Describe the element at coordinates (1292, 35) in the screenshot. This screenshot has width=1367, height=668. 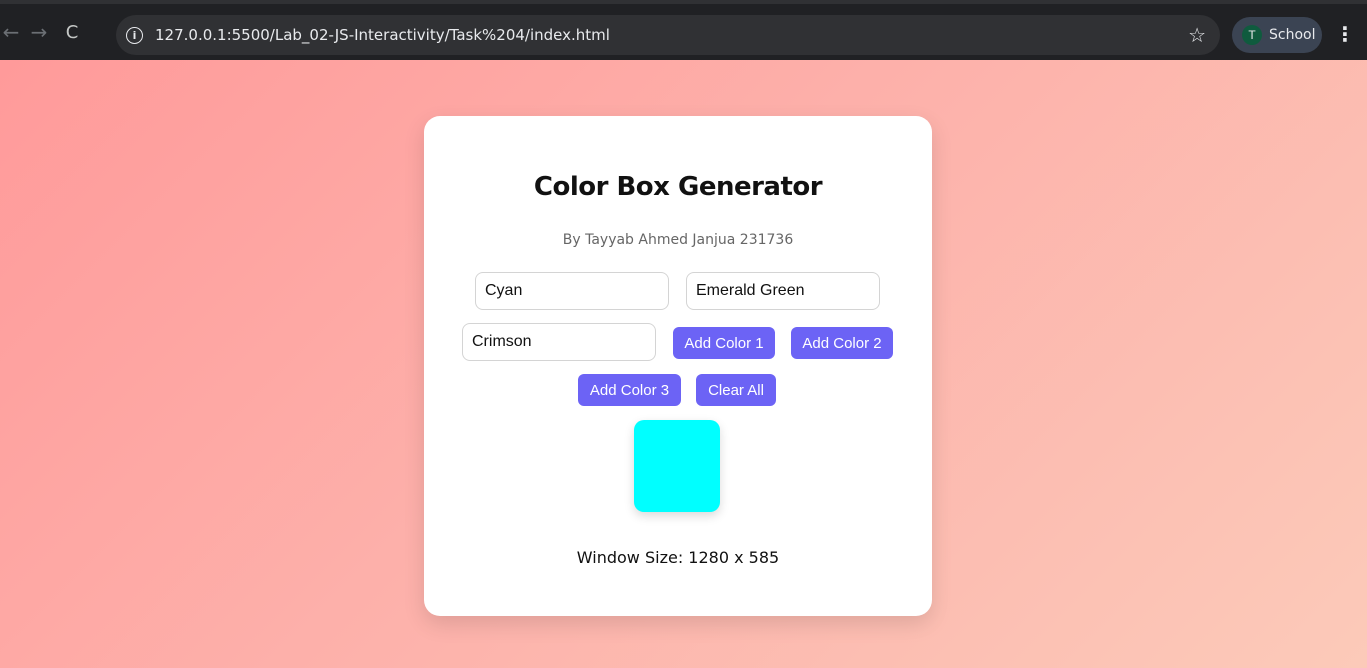
I see `profile-name: School` at that location.